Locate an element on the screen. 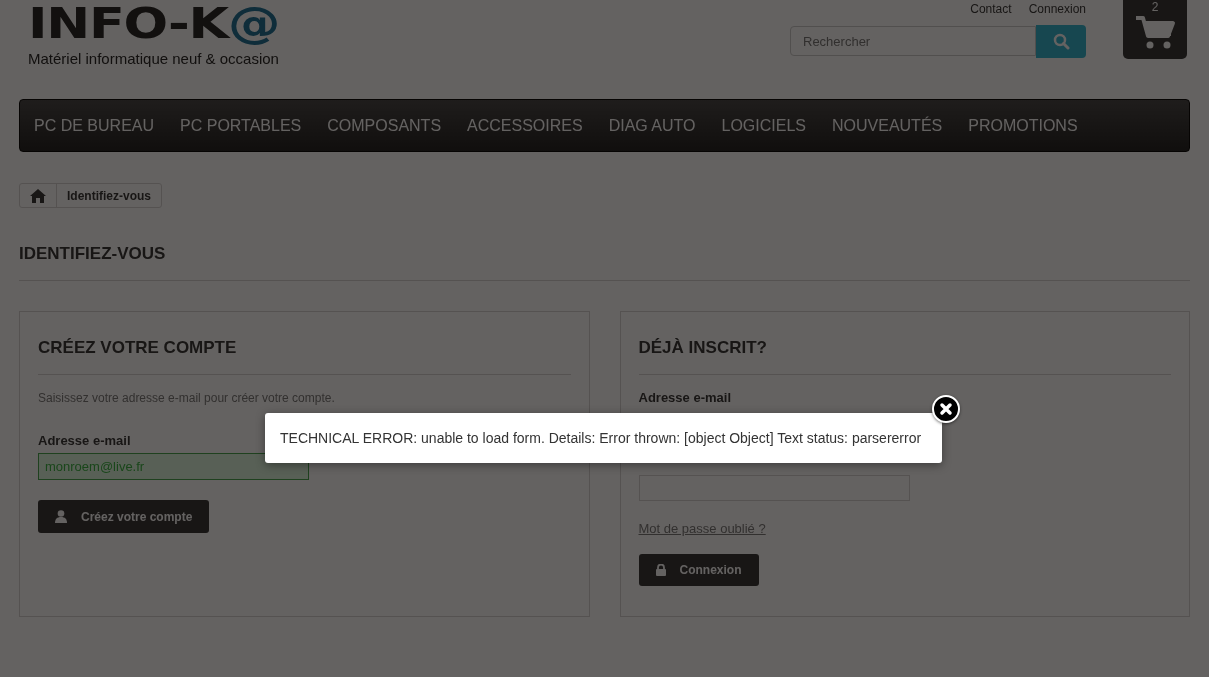  lock-icon is located at coordinates (660, 570).